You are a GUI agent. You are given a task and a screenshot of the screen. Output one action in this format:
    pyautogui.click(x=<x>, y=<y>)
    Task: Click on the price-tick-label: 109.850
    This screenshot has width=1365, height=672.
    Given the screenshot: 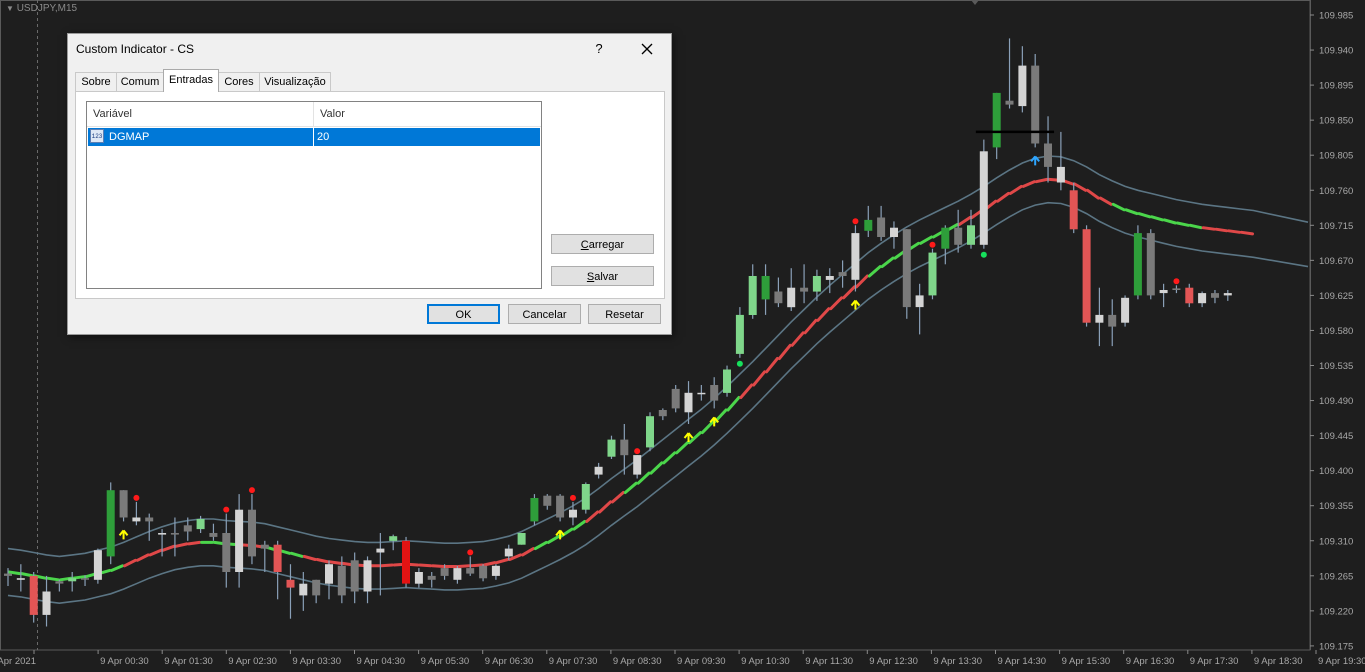 What is the action you would take?
    pyautogui.click(x=1336, y=121)
    